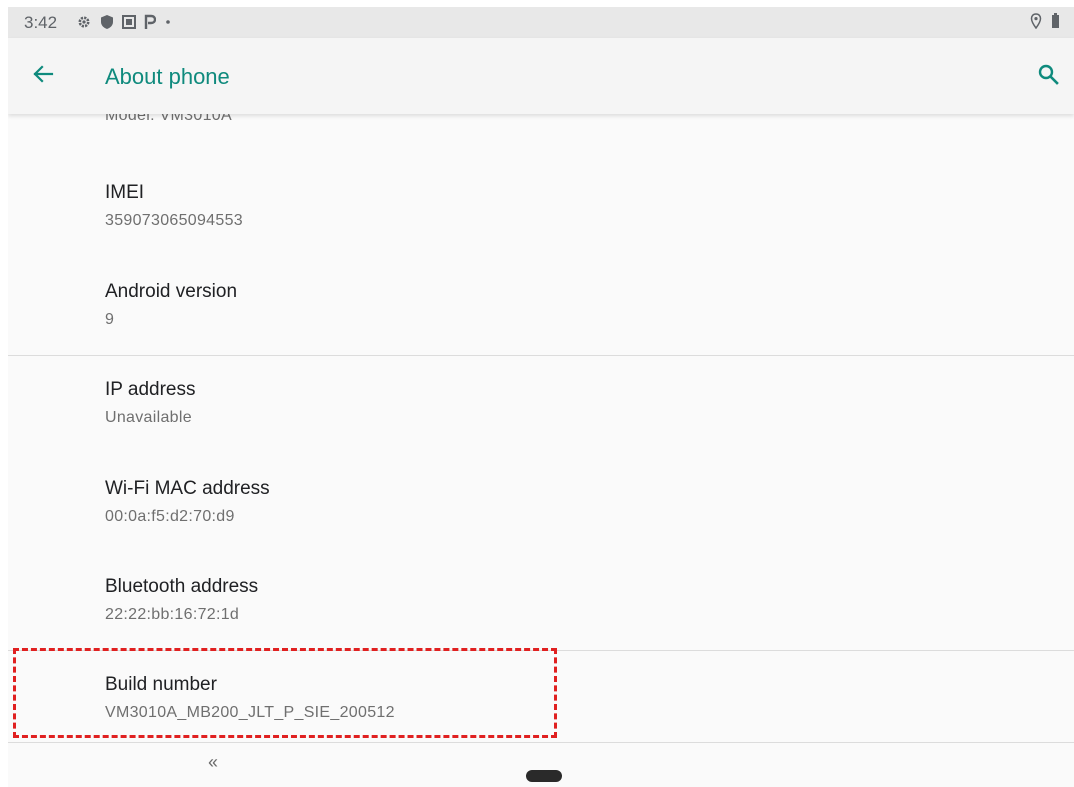  Describe the element at coordinates (150, 389) in the screenshot. I see `pref-title: IP address` at that location.